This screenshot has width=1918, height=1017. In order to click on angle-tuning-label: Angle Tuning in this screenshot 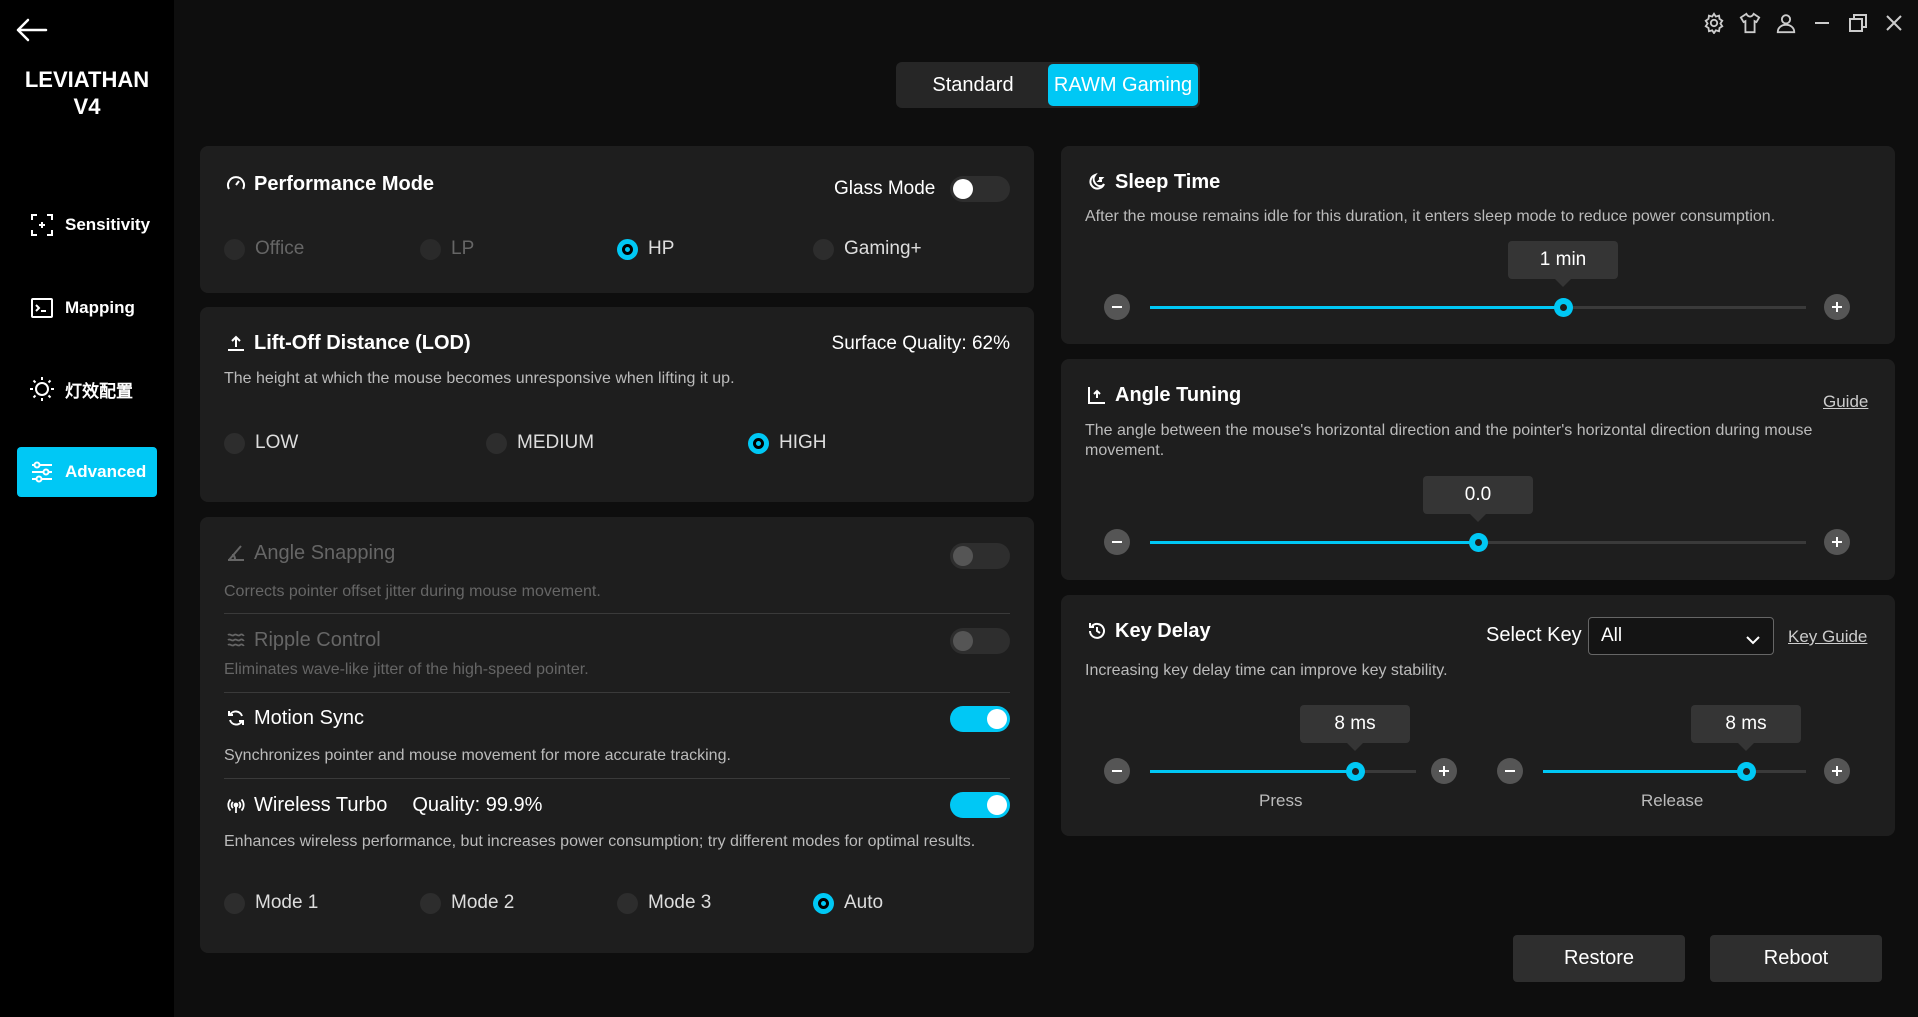, I will do `click(1178, 394)`.